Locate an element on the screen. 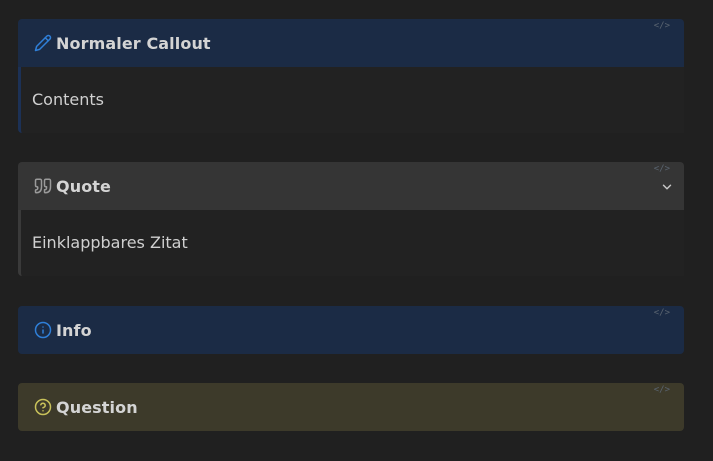  callout-quote-content: Einklappbares Zitat is located at coordinates (110, 242).